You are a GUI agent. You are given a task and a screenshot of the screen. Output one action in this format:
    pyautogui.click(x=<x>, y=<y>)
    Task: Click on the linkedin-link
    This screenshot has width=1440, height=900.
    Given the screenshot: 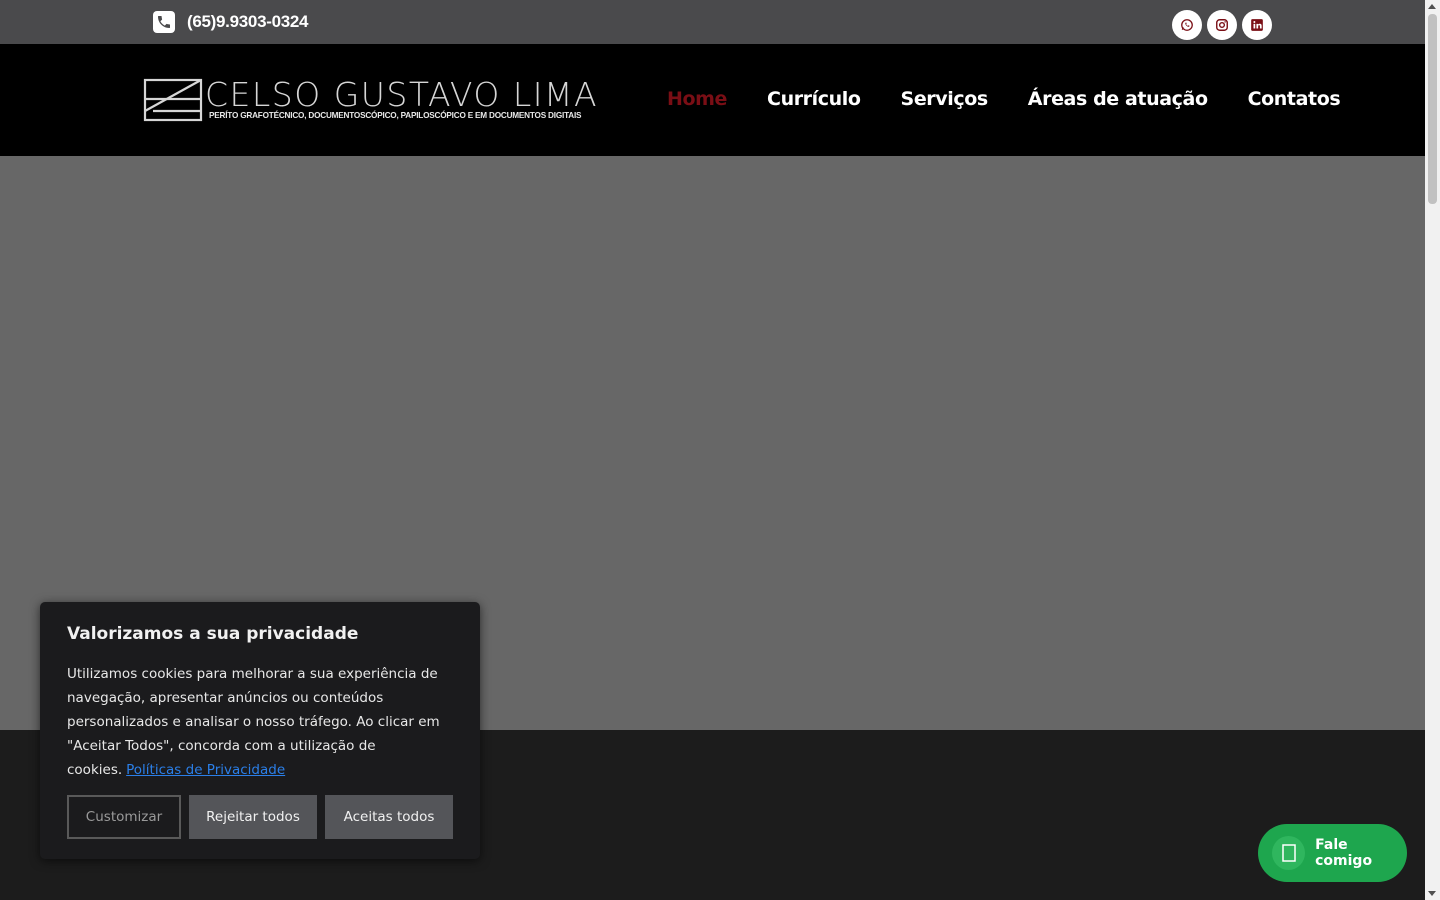 What is the action you would take?
    pyautogui.click(x=1257, y=25)
    